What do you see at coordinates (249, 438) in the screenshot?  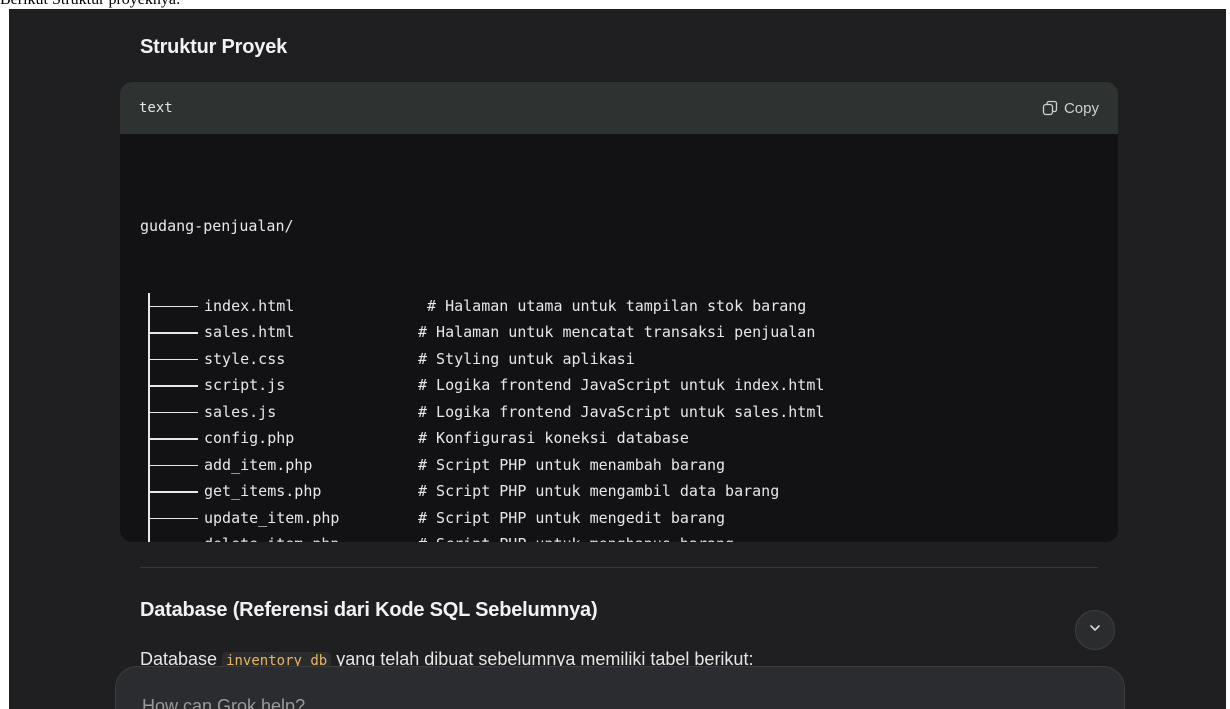 I see `tree-file-name: config.php` at bounding box center [249, 438].